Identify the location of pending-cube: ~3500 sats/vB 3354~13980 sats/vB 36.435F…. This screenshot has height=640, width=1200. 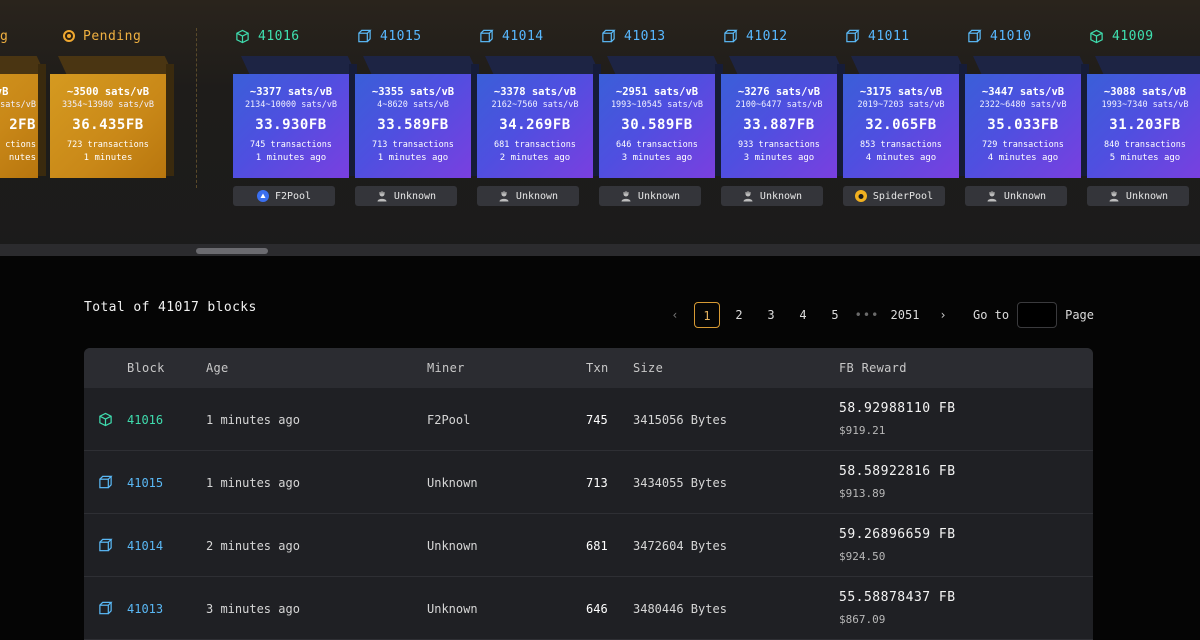
(112, 117).